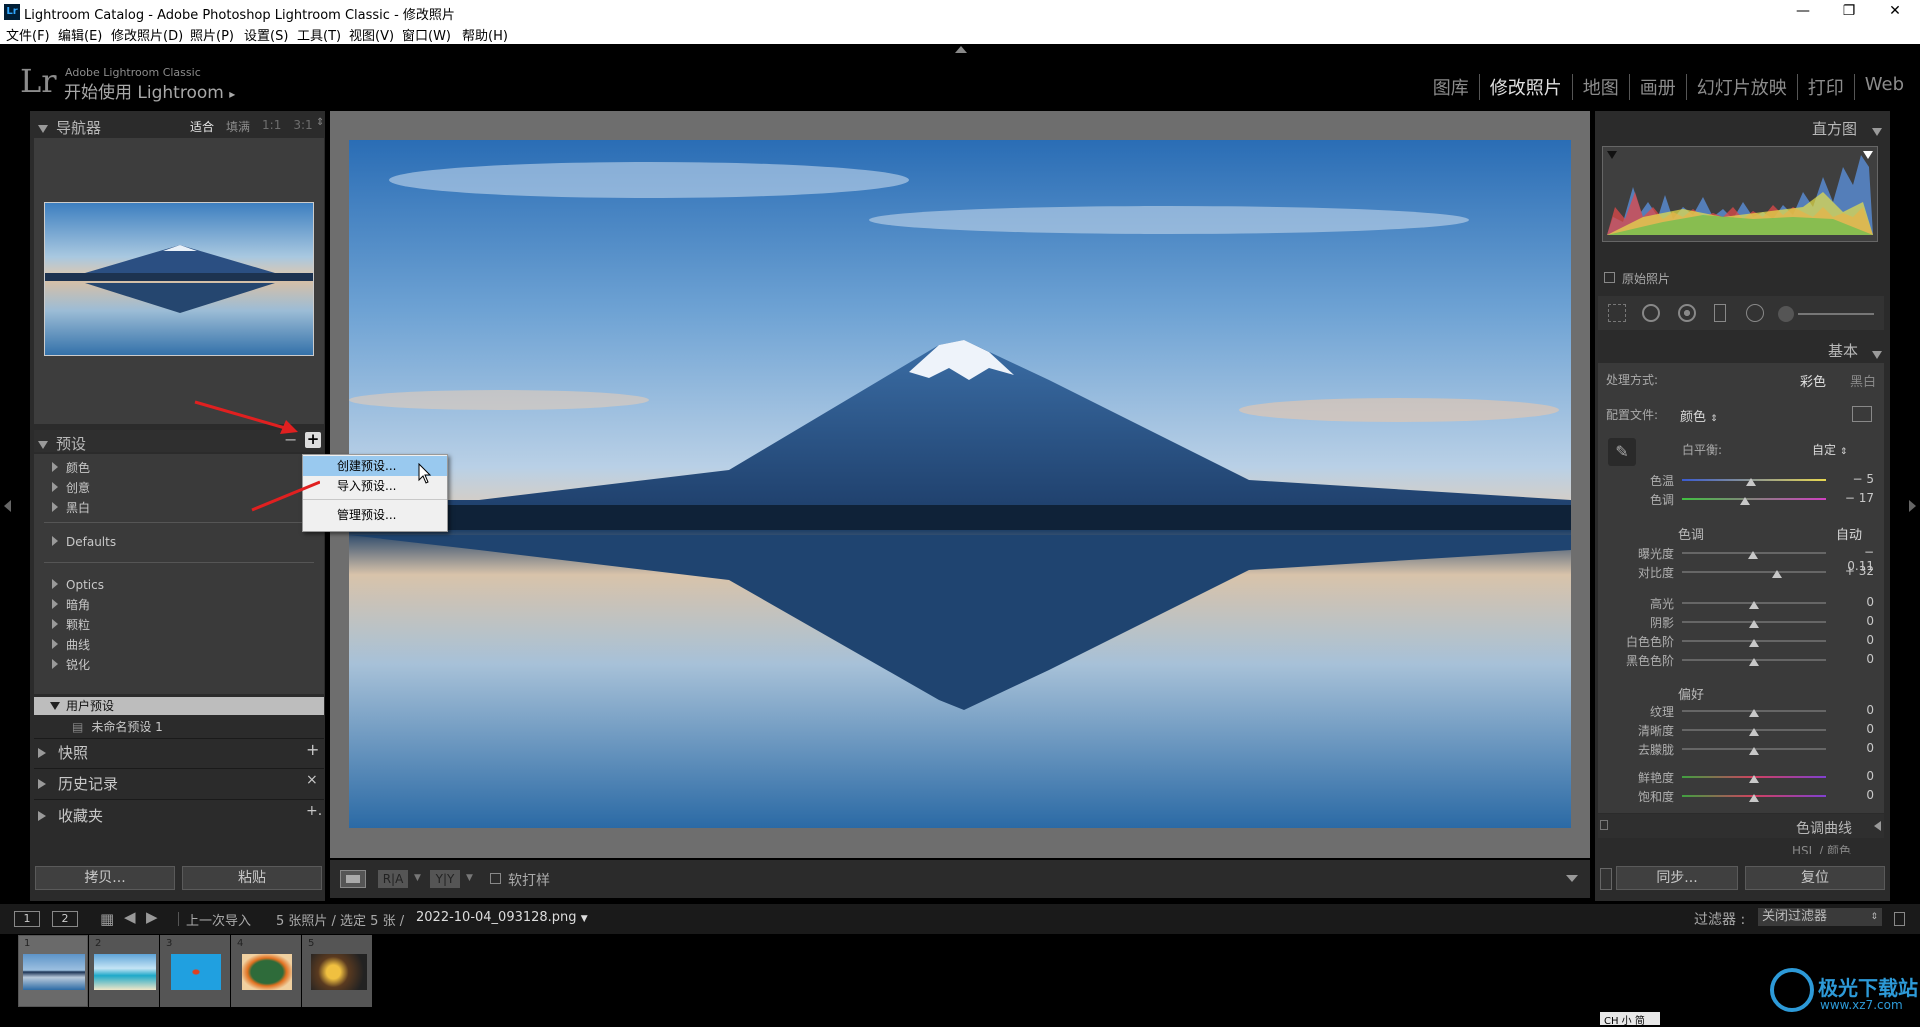  I want to click on panel-switch-icon, so click(1604, 825).